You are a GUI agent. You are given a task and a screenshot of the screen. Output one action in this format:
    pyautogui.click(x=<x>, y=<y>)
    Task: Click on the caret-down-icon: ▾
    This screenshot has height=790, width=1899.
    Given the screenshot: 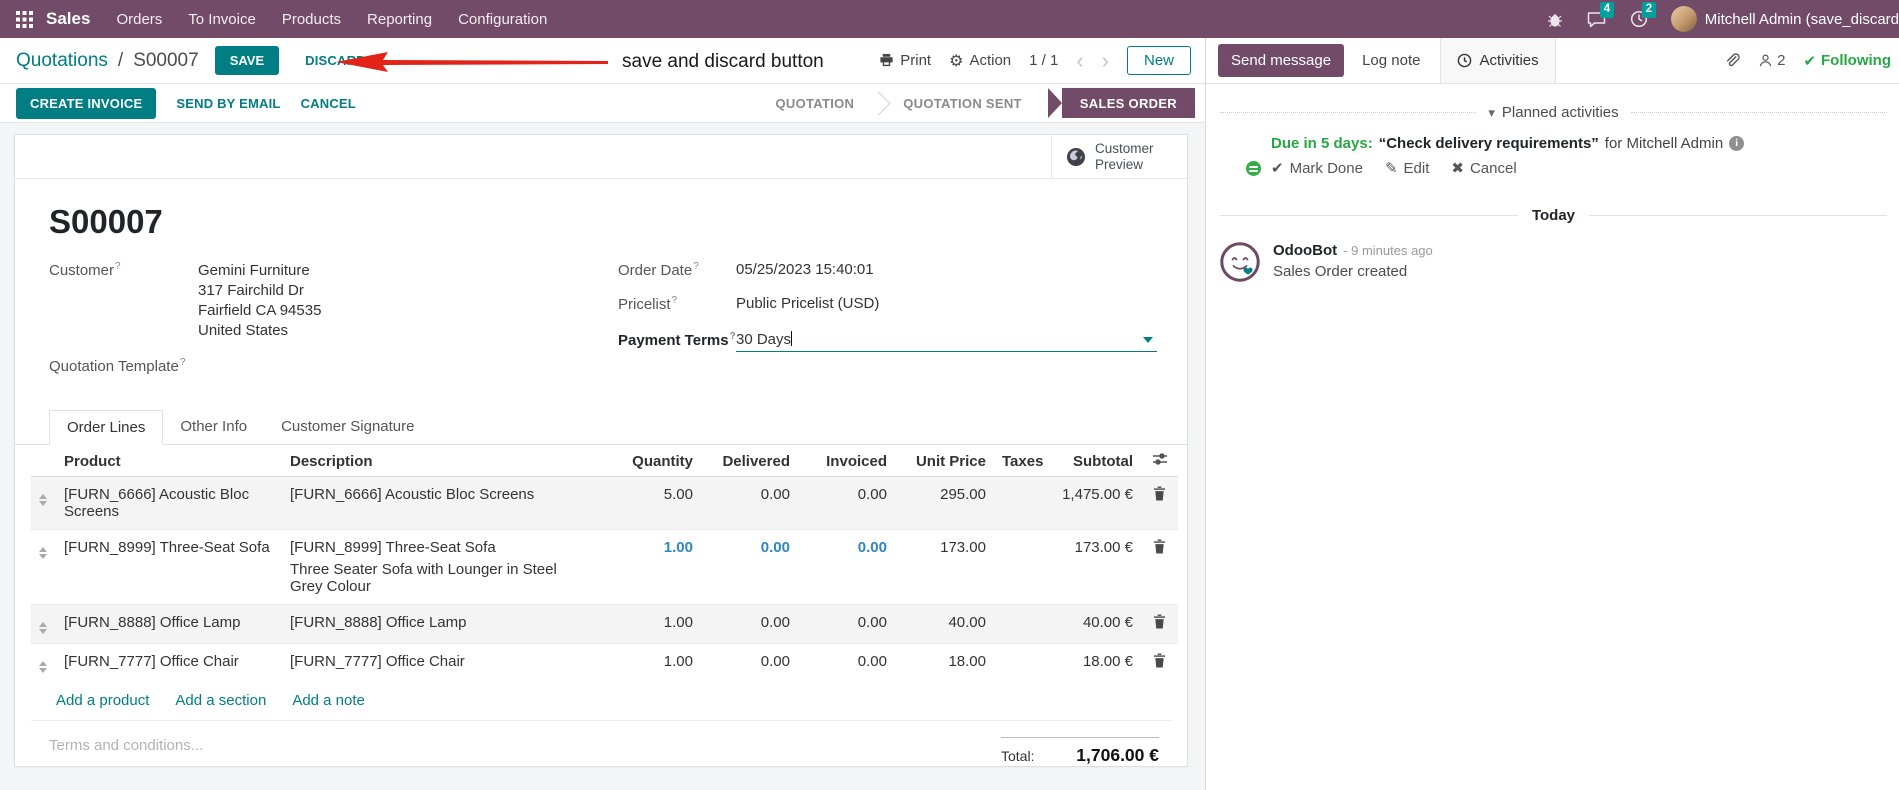 What is the action you would take?
    pyautogui.click(x=1491, y=112)
    